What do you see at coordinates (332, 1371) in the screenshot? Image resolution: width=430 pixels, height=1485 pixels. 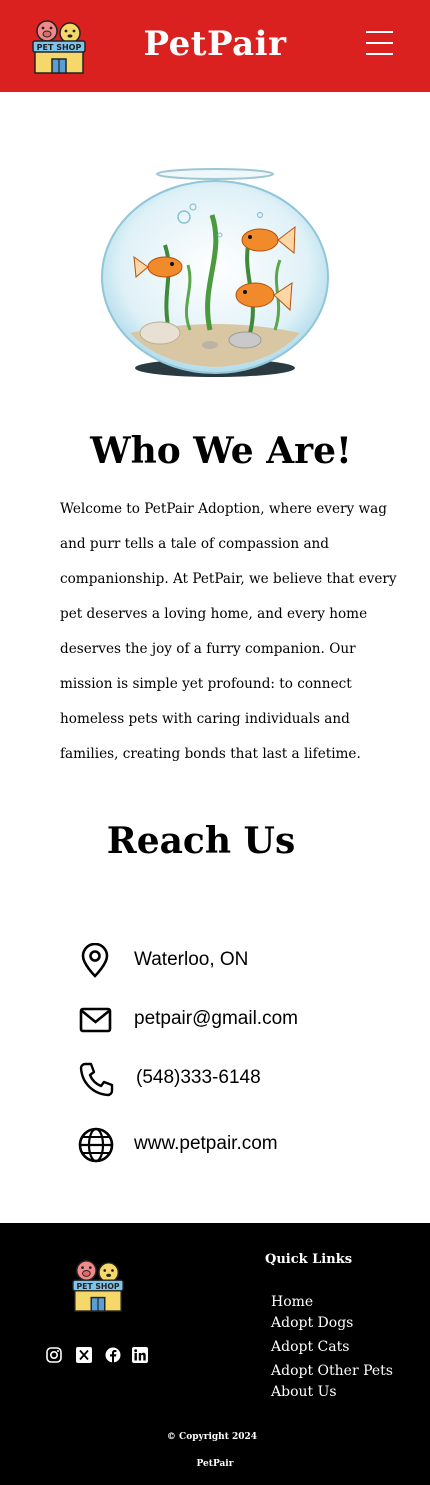 I see `quick-link-adopt-other-pets: Adopt Other Pets` at bounding box center [332, 1371].